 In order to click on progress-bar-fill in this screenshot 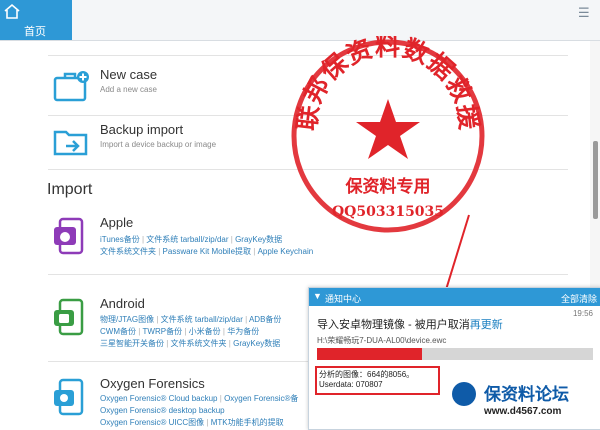, I will do `click(369, 354)`.